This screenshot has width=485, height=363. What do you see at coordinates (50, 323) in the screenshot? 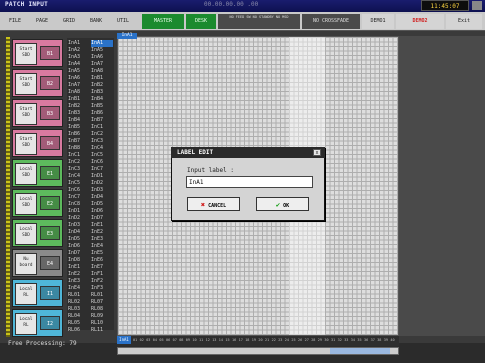
I see `source-card-button: I2` at bounding box center [50, 323].